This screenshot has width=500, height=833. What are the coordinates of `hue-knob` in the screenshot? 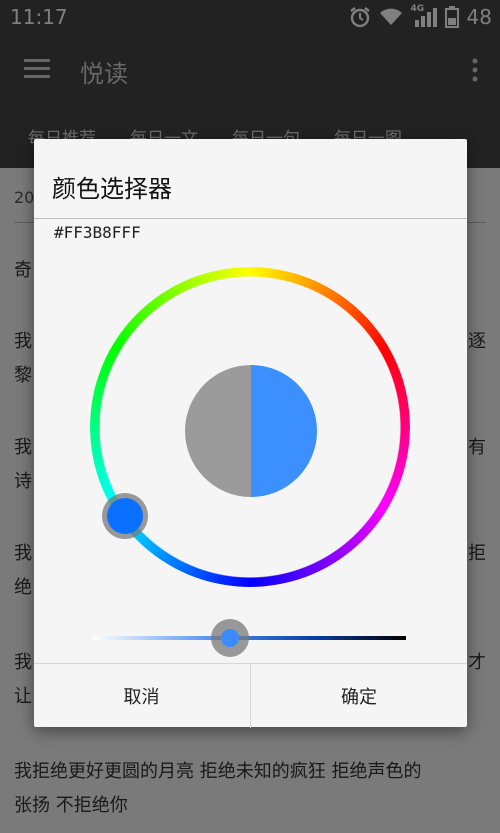 It's located at (125, 516).